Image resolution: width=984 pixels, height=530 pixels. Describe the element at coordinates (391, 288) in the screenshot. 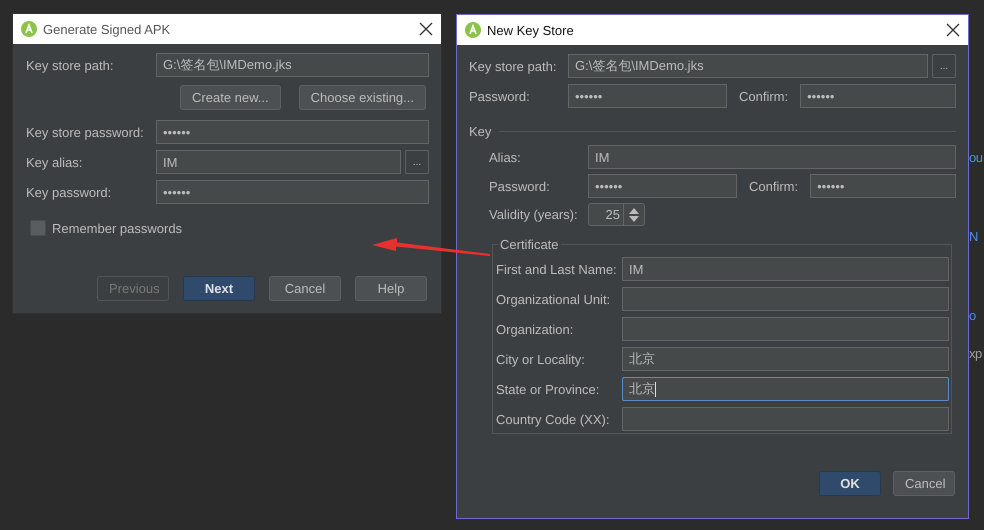

I see `dialog-button: Help` at that location.